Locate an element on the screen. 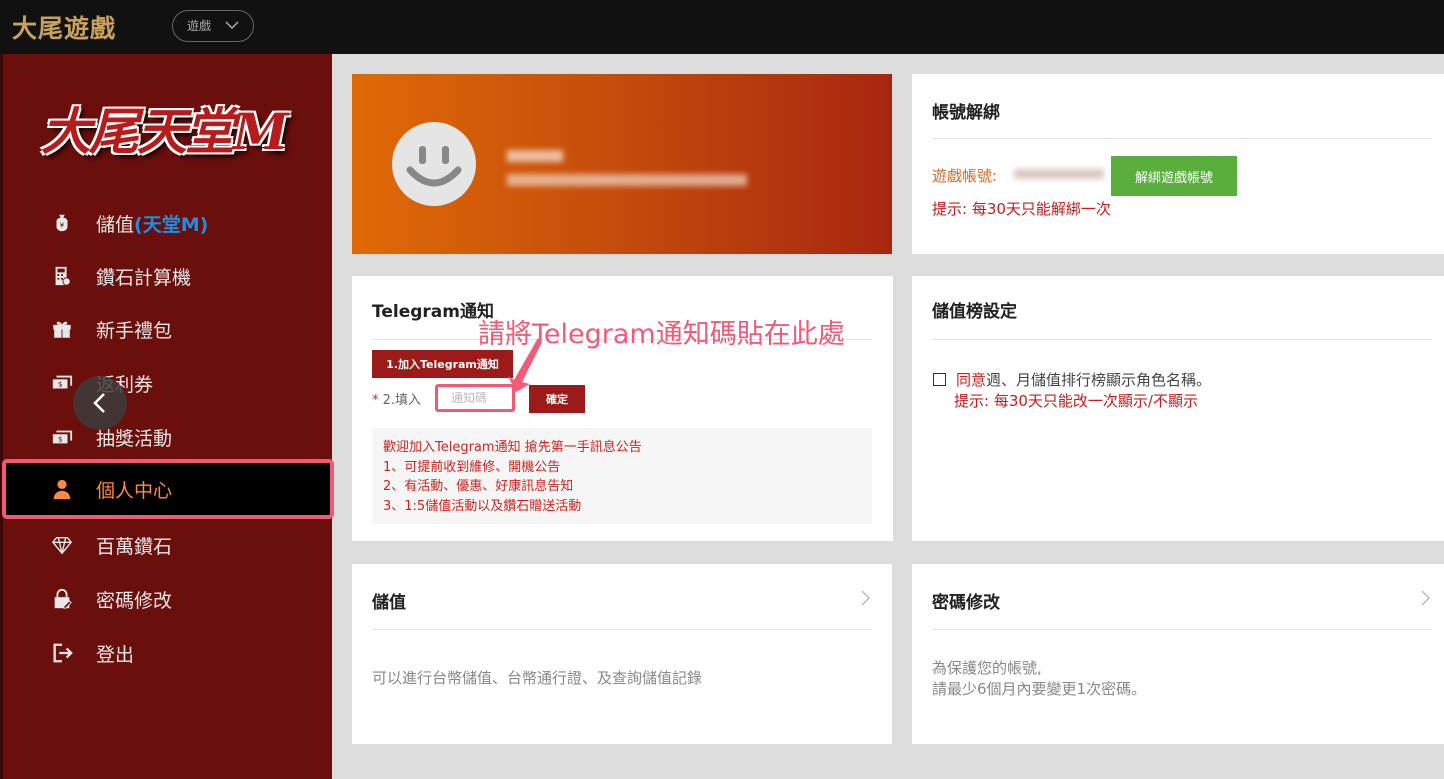 Image resolution: width=1444 pixels, height=779 pixels. top-bar: 大尾遊戲 遊戲 is located at coordinates (722, 27).